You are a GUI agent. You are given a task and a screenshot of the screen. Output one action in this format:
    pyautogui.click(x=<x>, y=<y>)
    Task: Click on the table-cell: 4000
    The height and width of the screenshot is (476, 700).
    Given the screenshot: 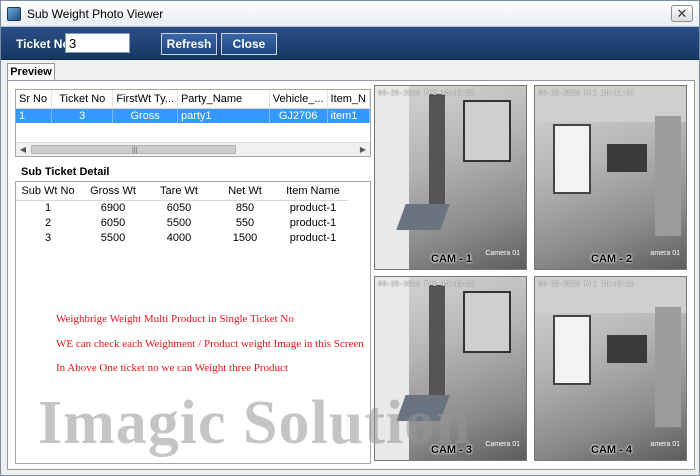 What is the action you would take?
    pyautogui.click(x=179, y=237)
    